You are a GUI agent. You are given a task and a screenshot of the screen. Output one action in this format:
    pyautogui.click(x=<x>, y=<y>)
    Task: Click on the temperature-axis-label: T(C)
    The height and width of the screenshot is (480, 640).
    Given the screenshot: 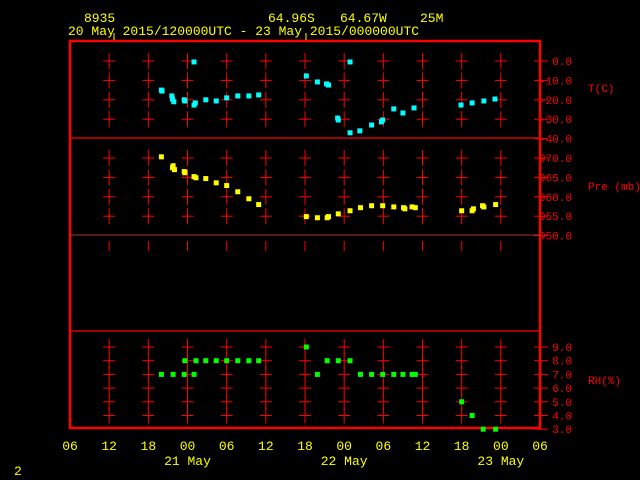 What is the action you would take?
    pyautogui.click(x=601, y=90)
    